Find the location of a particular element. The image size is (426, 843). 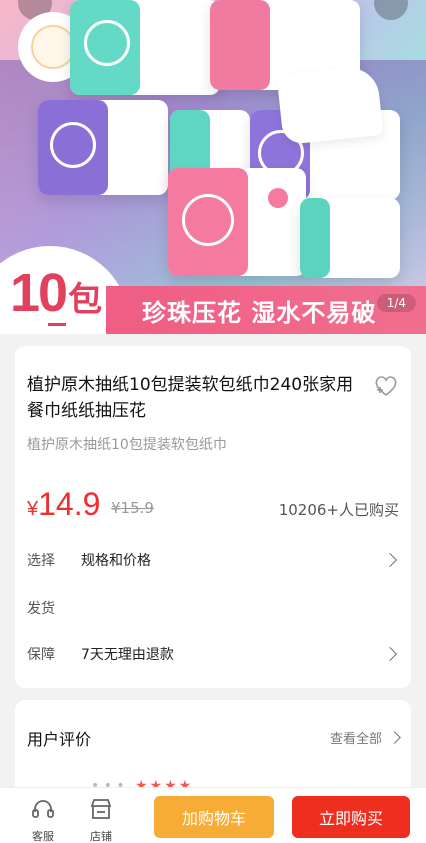

store-icon is located at coordinates (101, 809).